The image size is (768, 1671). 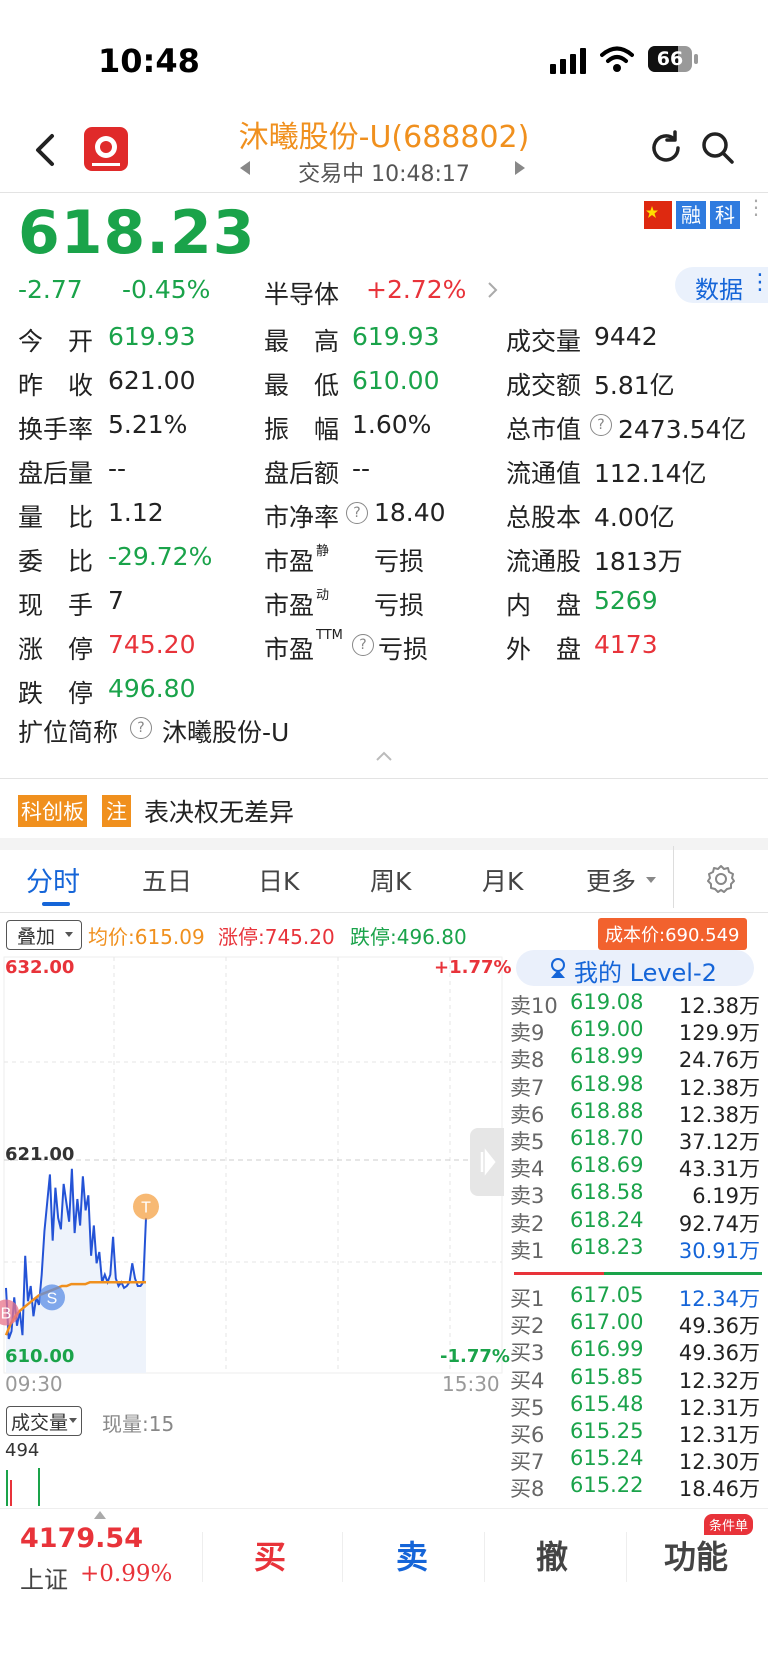 I want to click on sell-button: 卖, so click(x=412, y=1555).